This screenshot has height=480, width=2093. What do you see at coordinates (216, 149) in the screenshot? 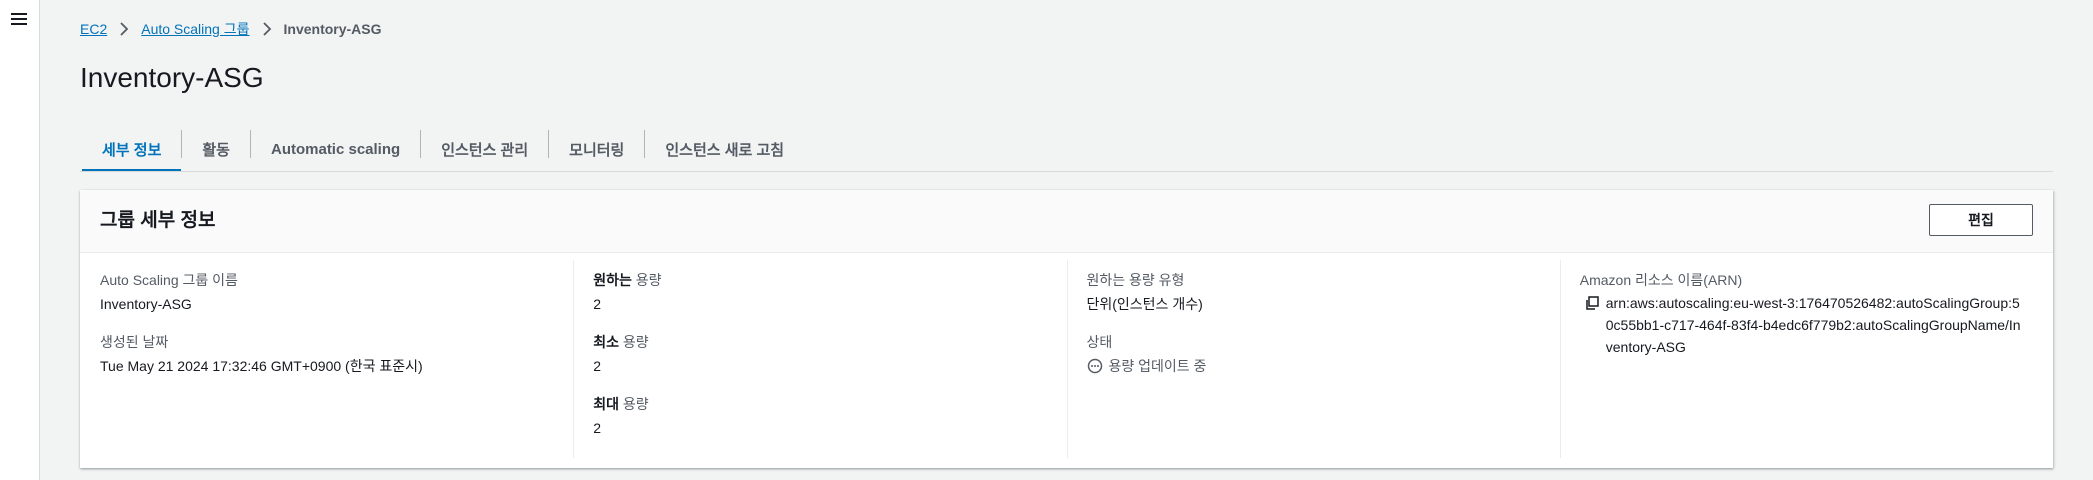
I see `tab-activity: 활동` at bounding box center [216, 149].